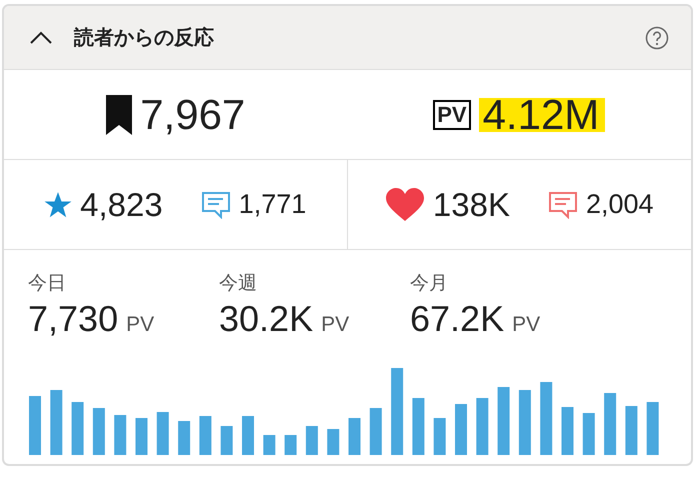 The height and width of the screenshot is (478, 696). I want to click on period-label: 今月, so click(429, 283).